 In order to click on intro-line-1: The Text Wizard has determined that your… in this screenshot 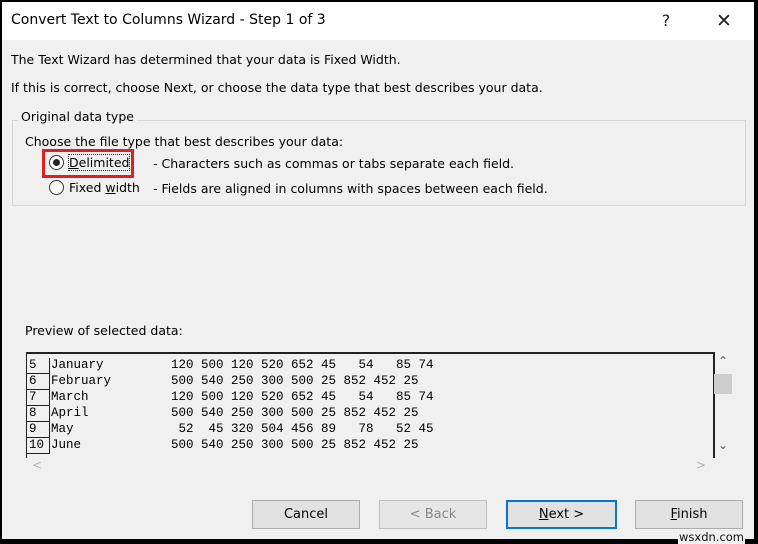, I will do `click(206, 59)`.